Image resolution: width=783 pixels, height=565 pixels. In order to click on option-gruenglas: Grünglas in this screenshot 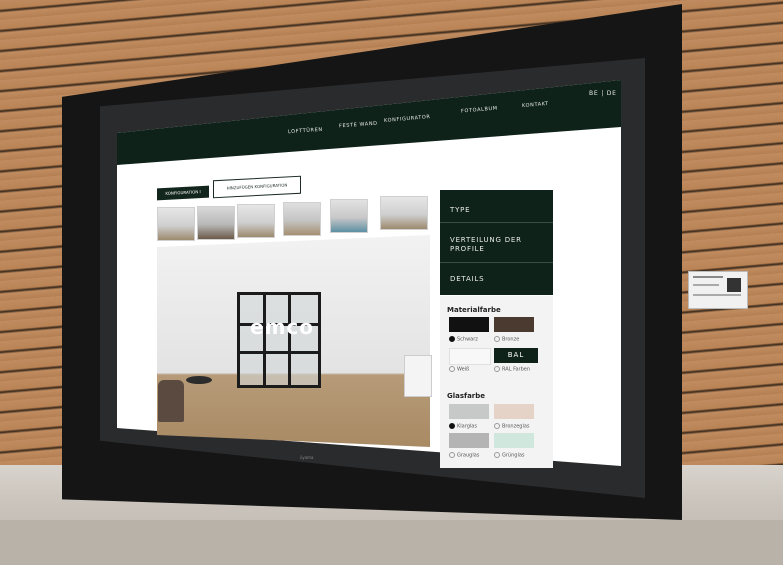, I will do `click(509, 455)`.